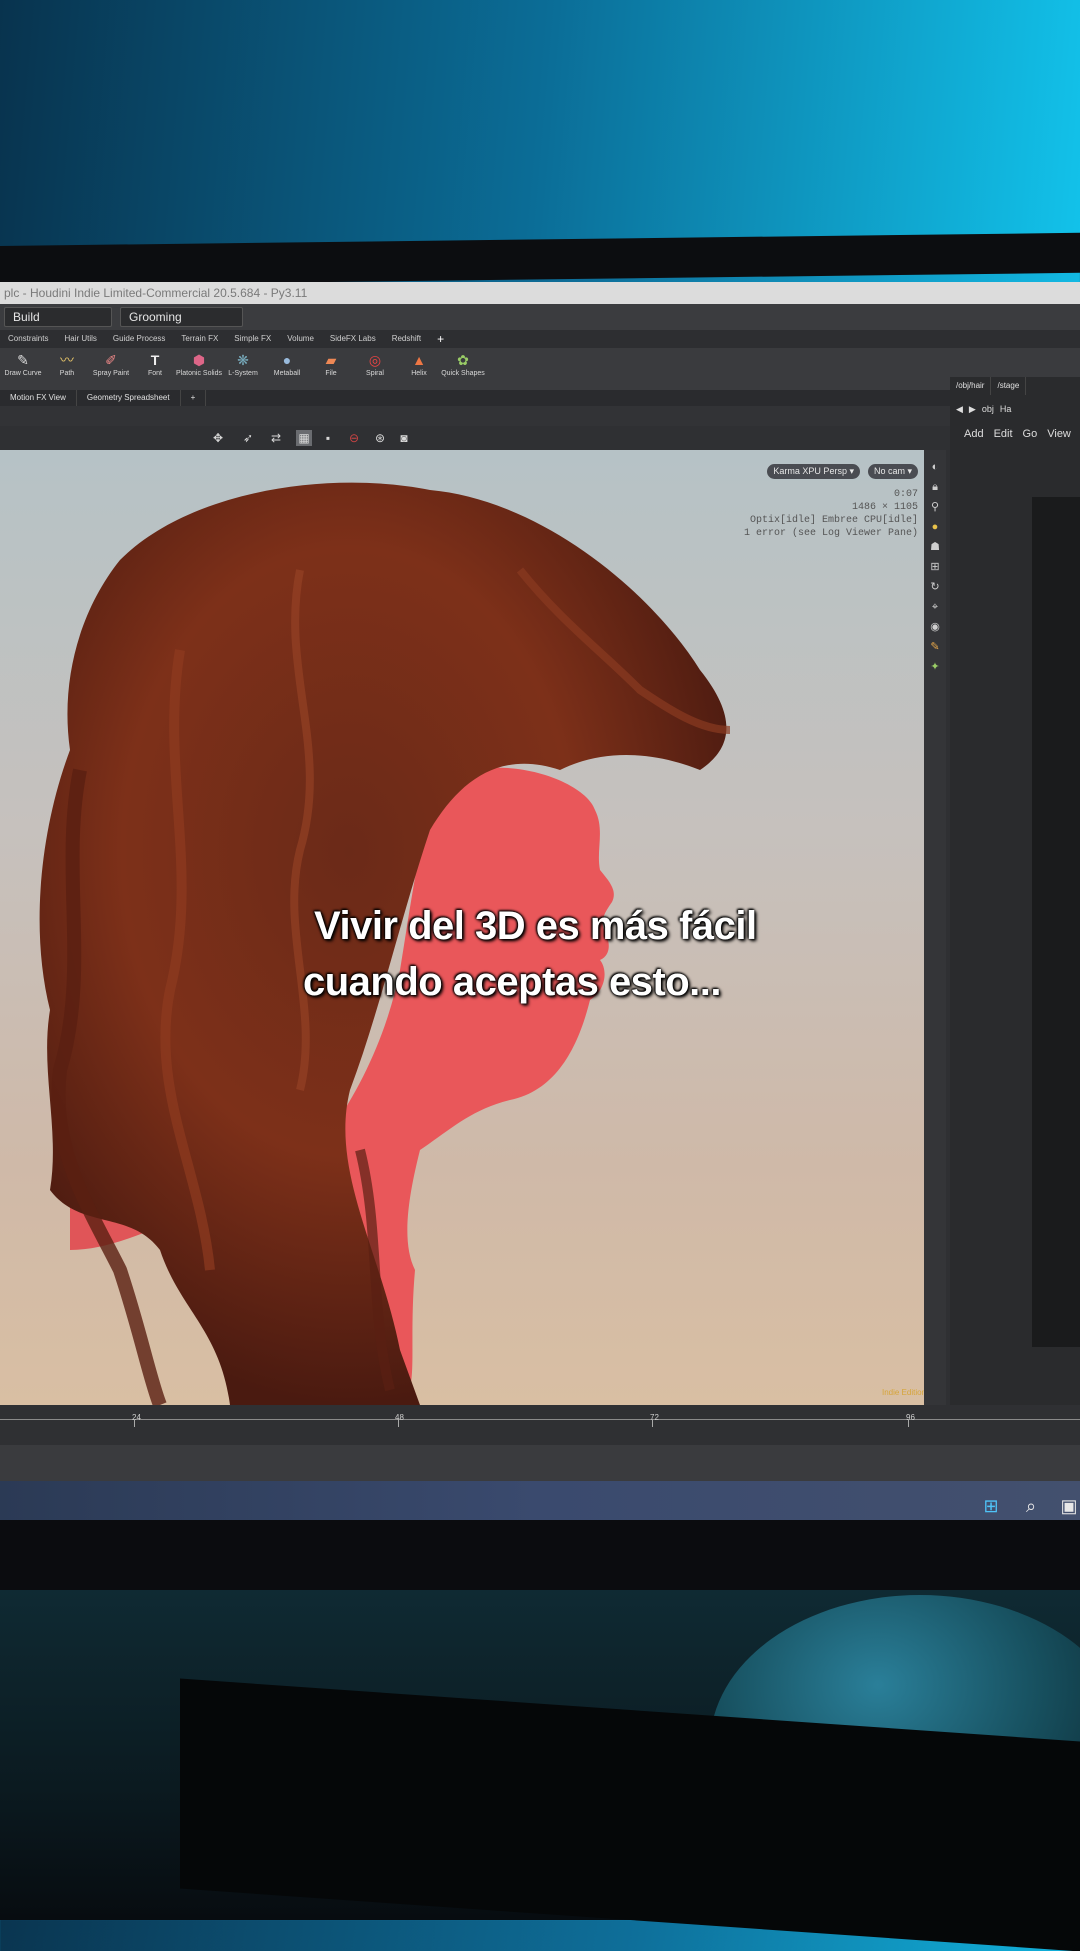 The height and width of the screenshot is (1951, 1080). Describe the element at coordinates (988, 409) in the screenshot. I see `path-obj: obj` at that location.